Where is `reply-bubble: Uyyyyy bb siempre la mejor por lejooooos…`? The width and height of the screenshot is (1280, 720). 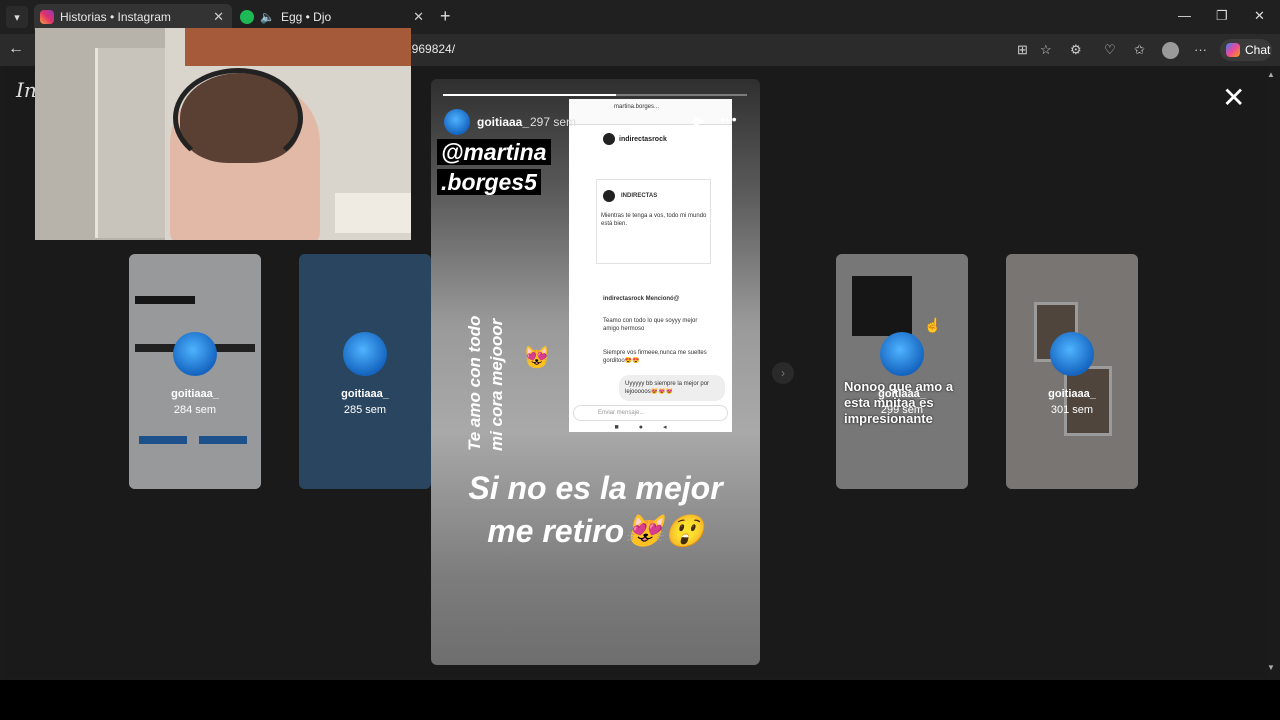 reply-bubble: Uyyyyy bb siempre la mejor por lejooooos… is located at coordinates (672, 388).